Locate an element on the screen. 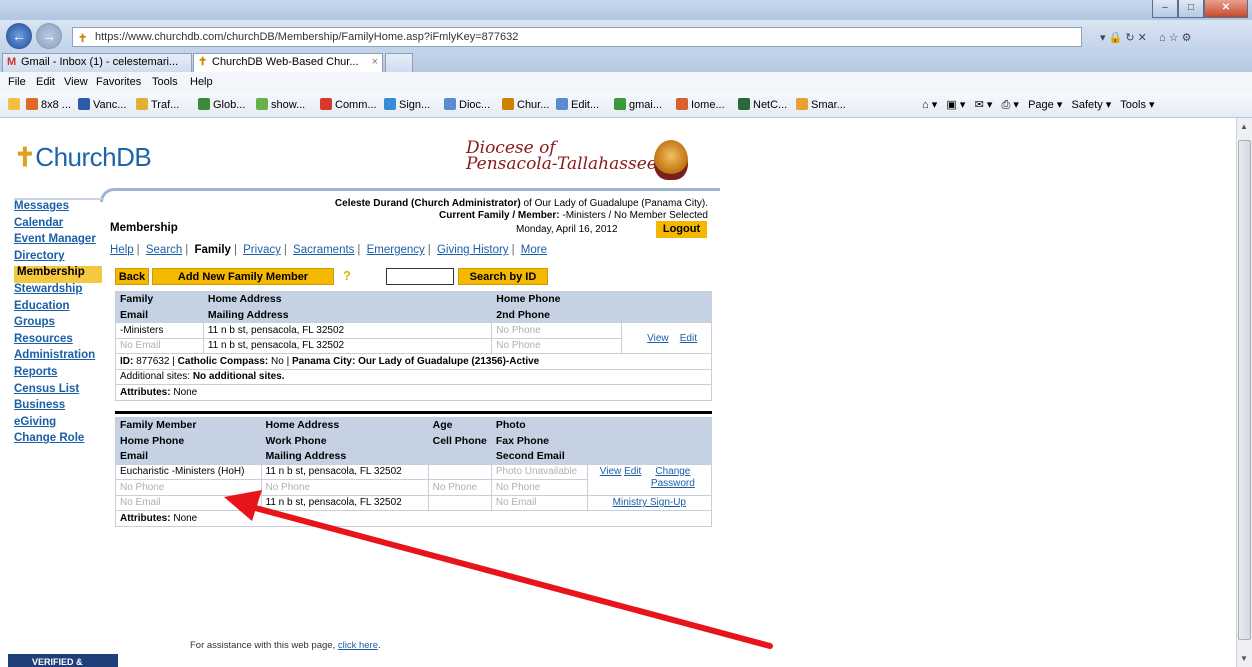  churchdb-logo: ✝ChurchDB is located at coordinates (83, 157).